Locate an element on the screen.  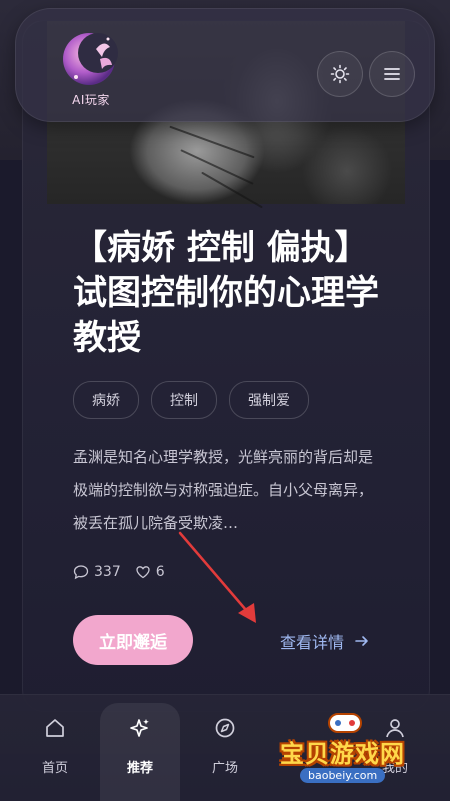
top-header: AI玩家 is located at coordinates (225, 65).